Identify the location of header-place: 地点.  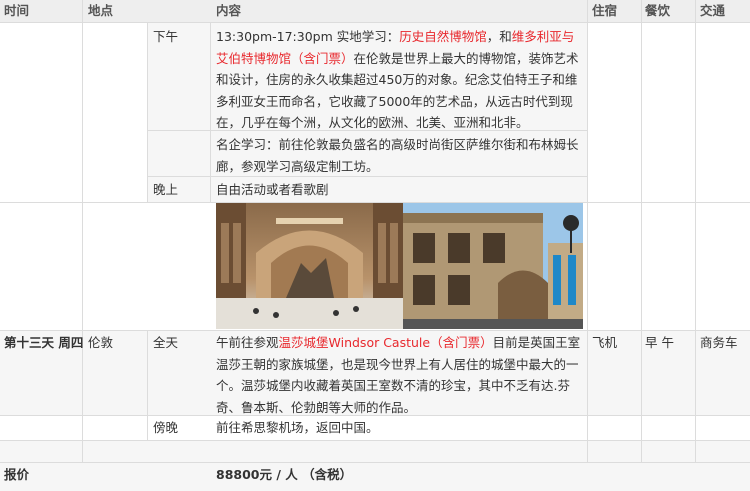
(101, 10).